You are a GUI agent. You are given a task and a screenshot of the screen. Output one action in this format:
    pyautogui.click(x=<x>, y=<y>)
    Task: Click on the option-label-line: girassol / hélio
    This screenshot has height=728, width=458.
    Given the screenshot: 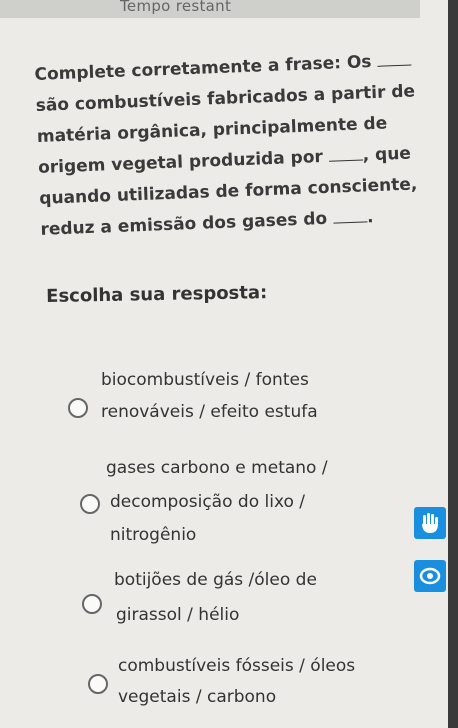 What is the action you would take?
    pyautogui.click(x=178, y=615)
    